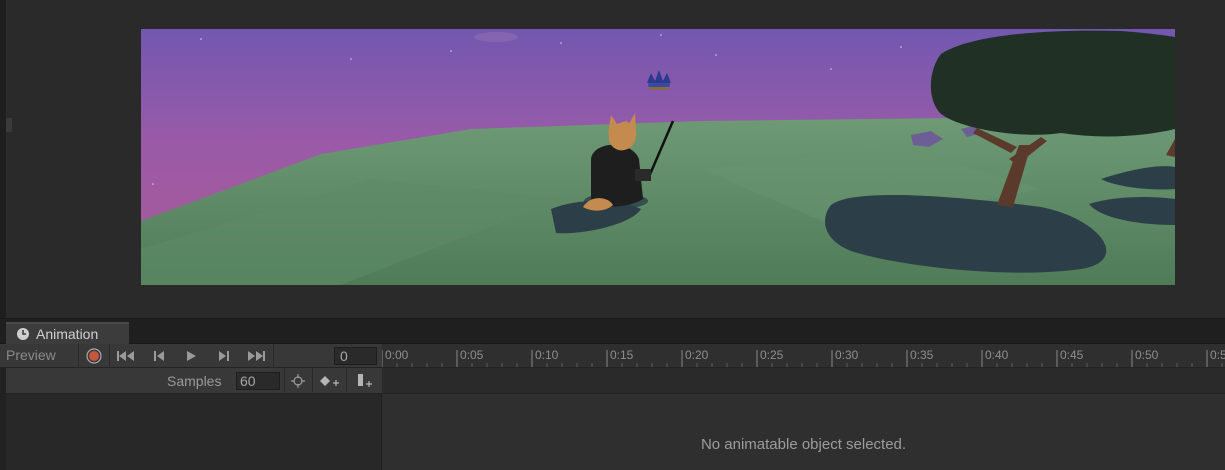 Image resolution: width=1225 pixels, height=470 pixels. I want to click on record-button, so click(94, 356).